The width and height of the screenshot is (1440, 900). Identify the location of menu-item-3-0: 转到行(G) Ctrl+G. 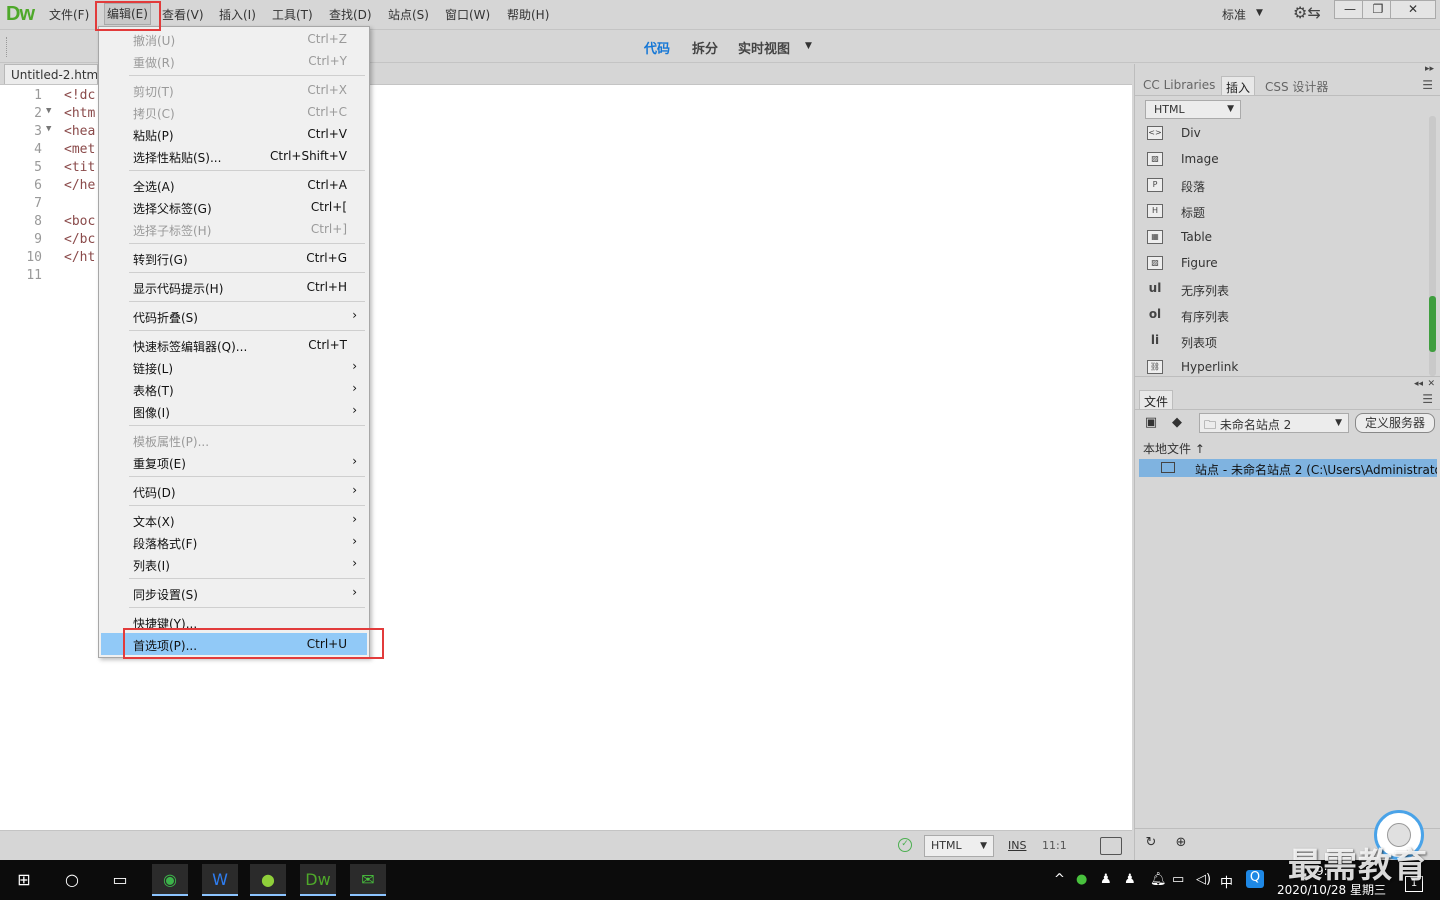
(234, 258).